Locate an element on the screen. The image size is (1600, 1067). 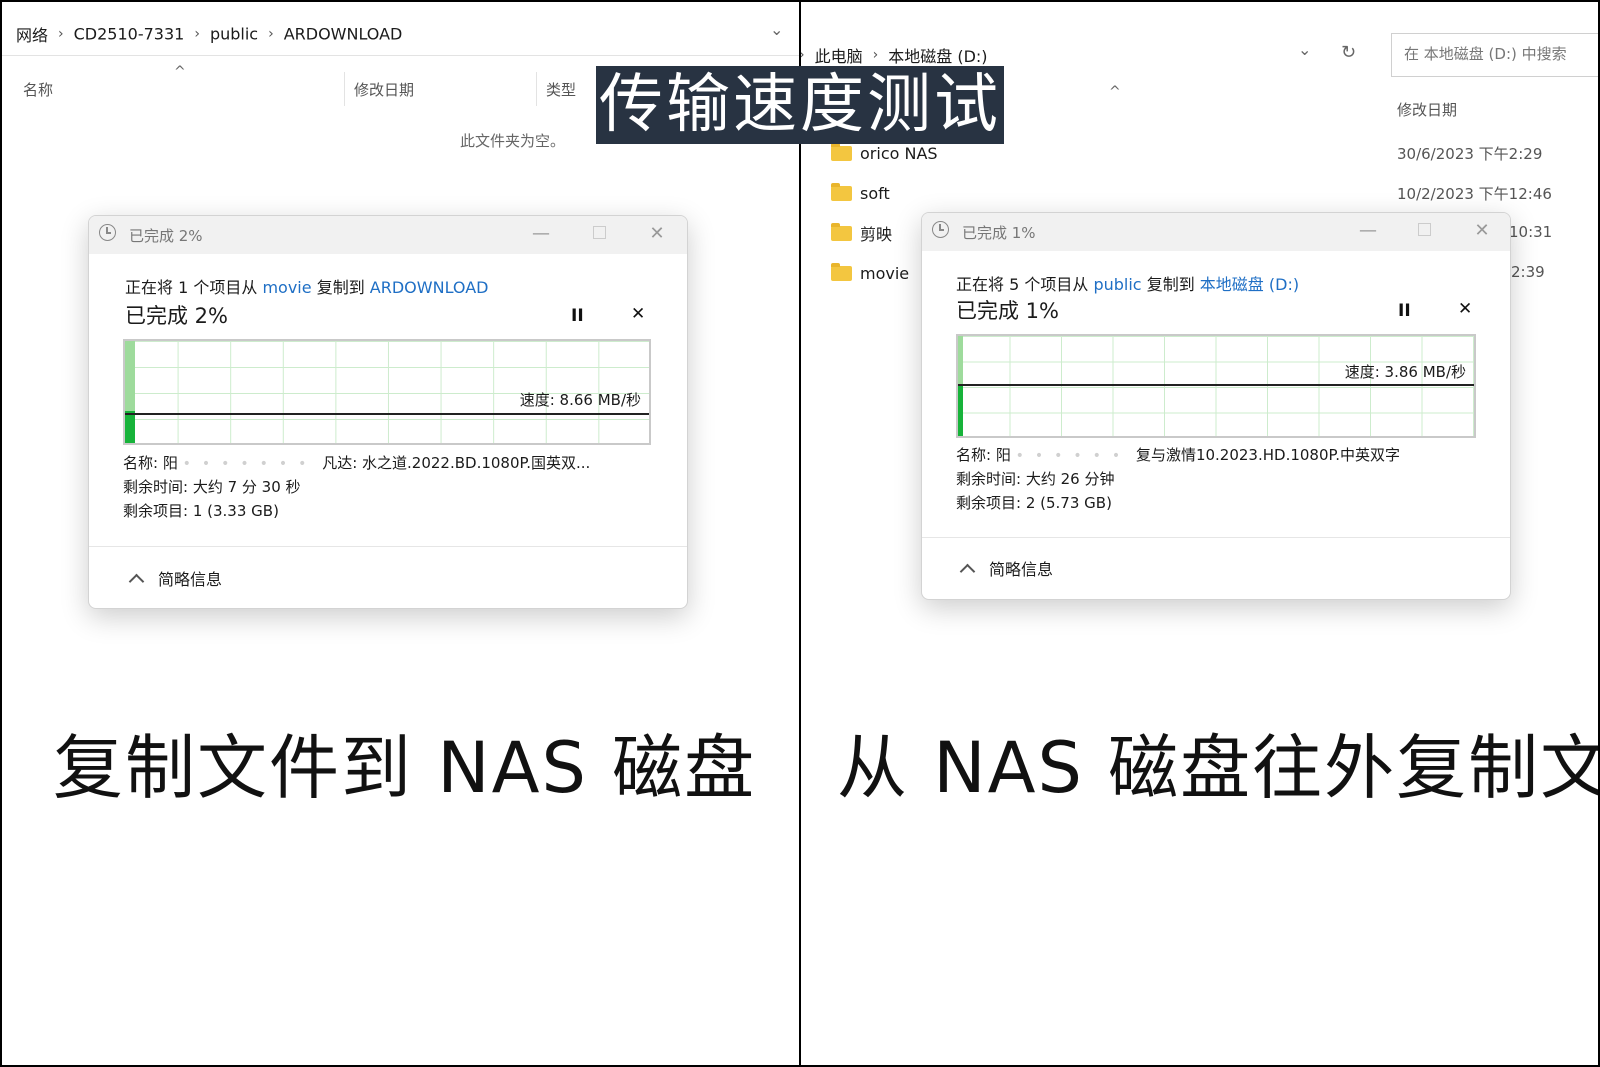
source-link: movie is located at coordinates (286, 287).